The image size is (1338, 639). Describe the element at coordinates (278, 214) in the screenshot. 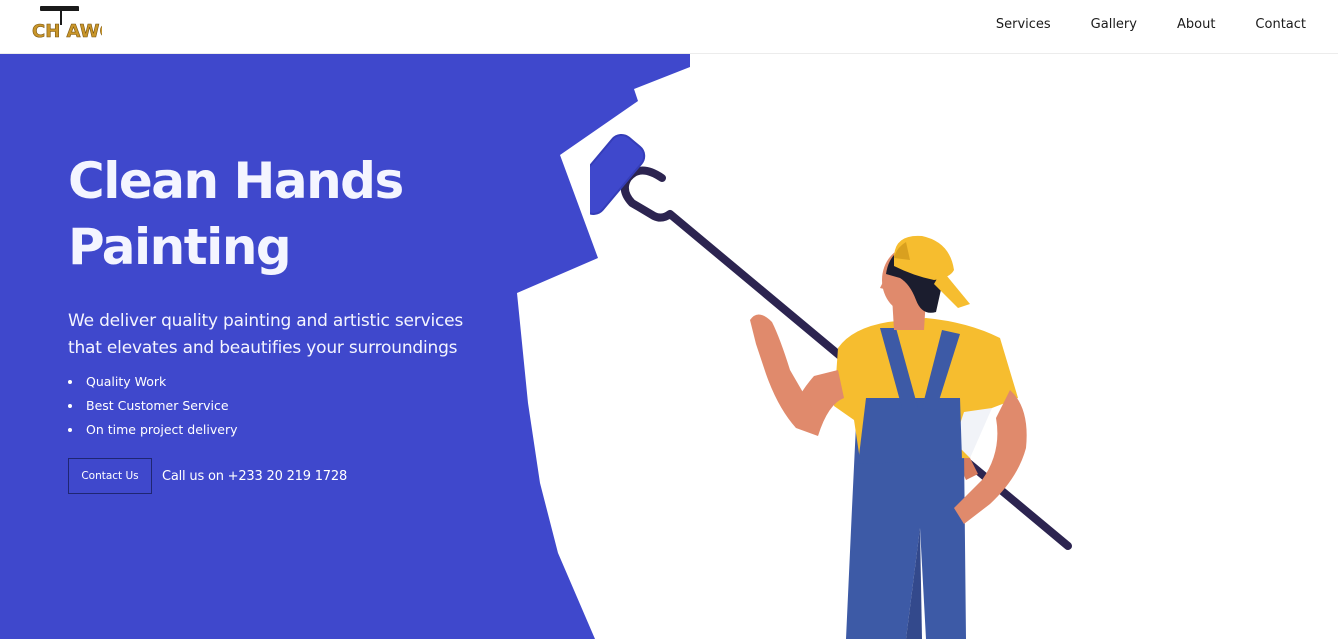

I see `hero-title: Clean Hands Painting` at that location.